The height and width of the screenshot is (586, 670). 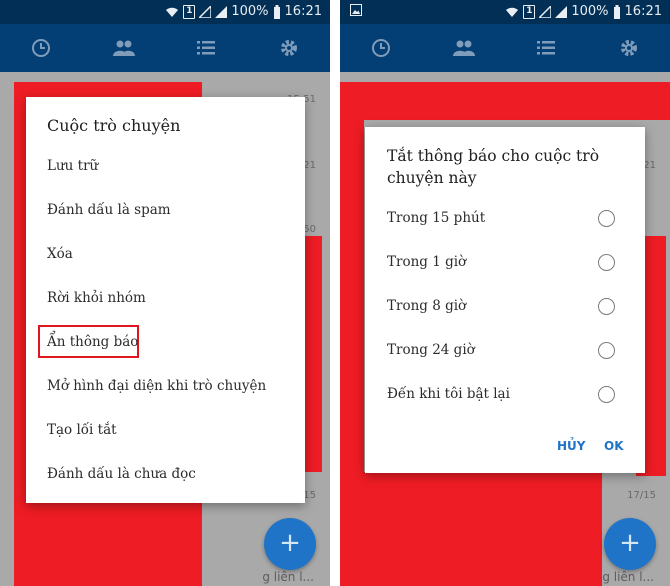 What do you see at coordinates (114, 125) in the screenshot?
I see `dialog-title: Cuộc trò chuyện` at bounding box center [114, 125].